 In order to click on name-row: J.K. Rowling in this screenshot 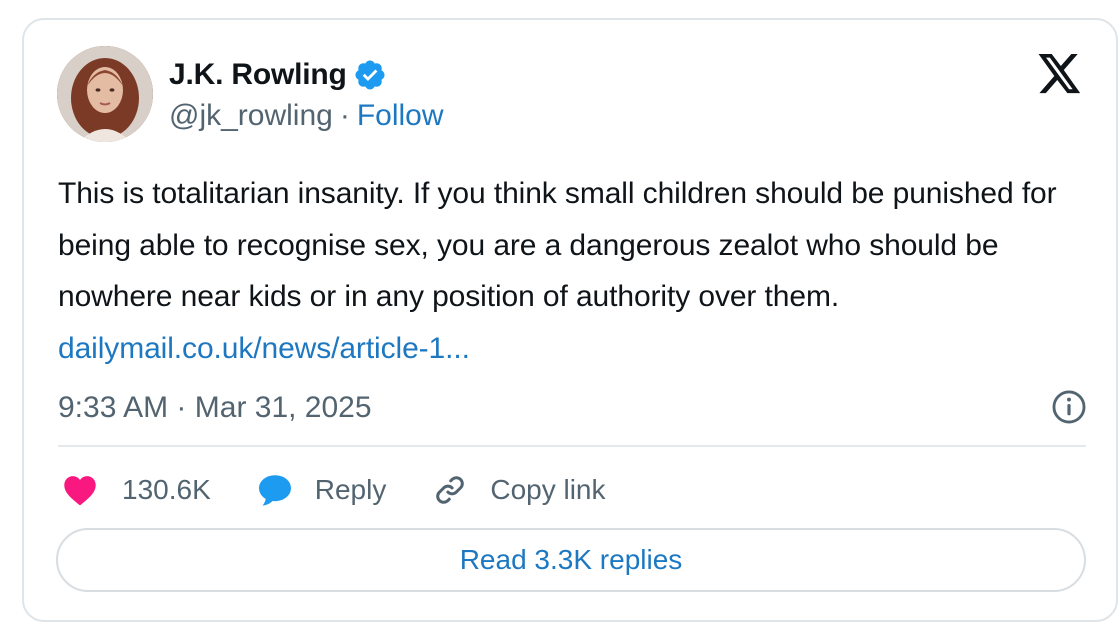, I will do `click(306, 75)`.